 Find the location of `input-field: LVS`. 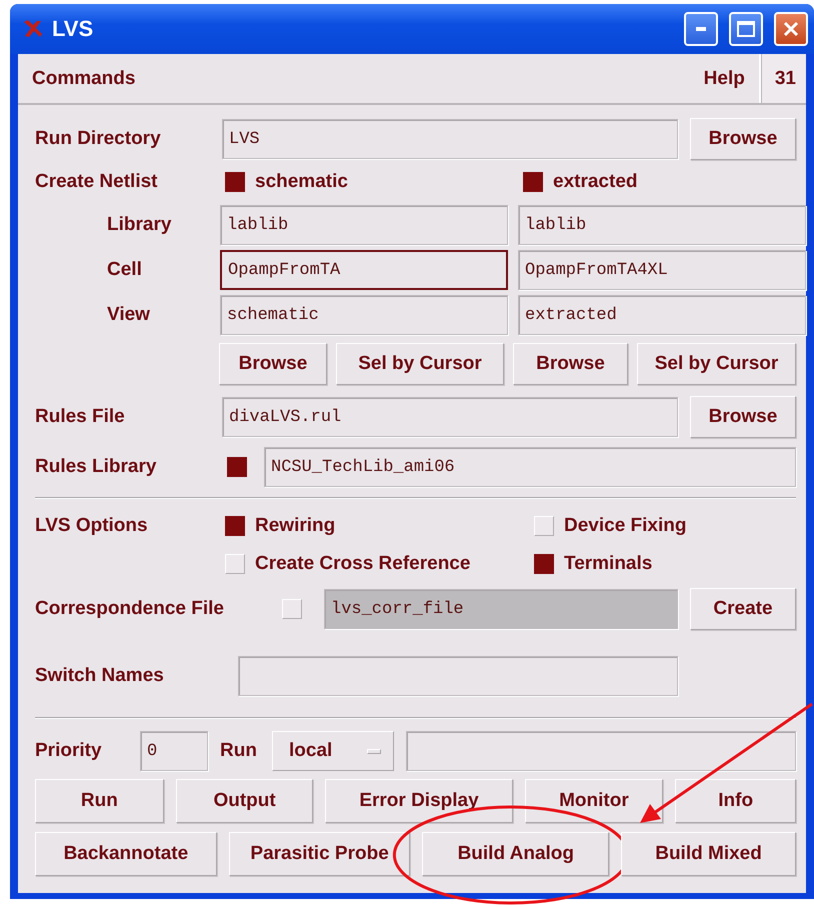

input-field: LVS is located at coordinates (450, 139).